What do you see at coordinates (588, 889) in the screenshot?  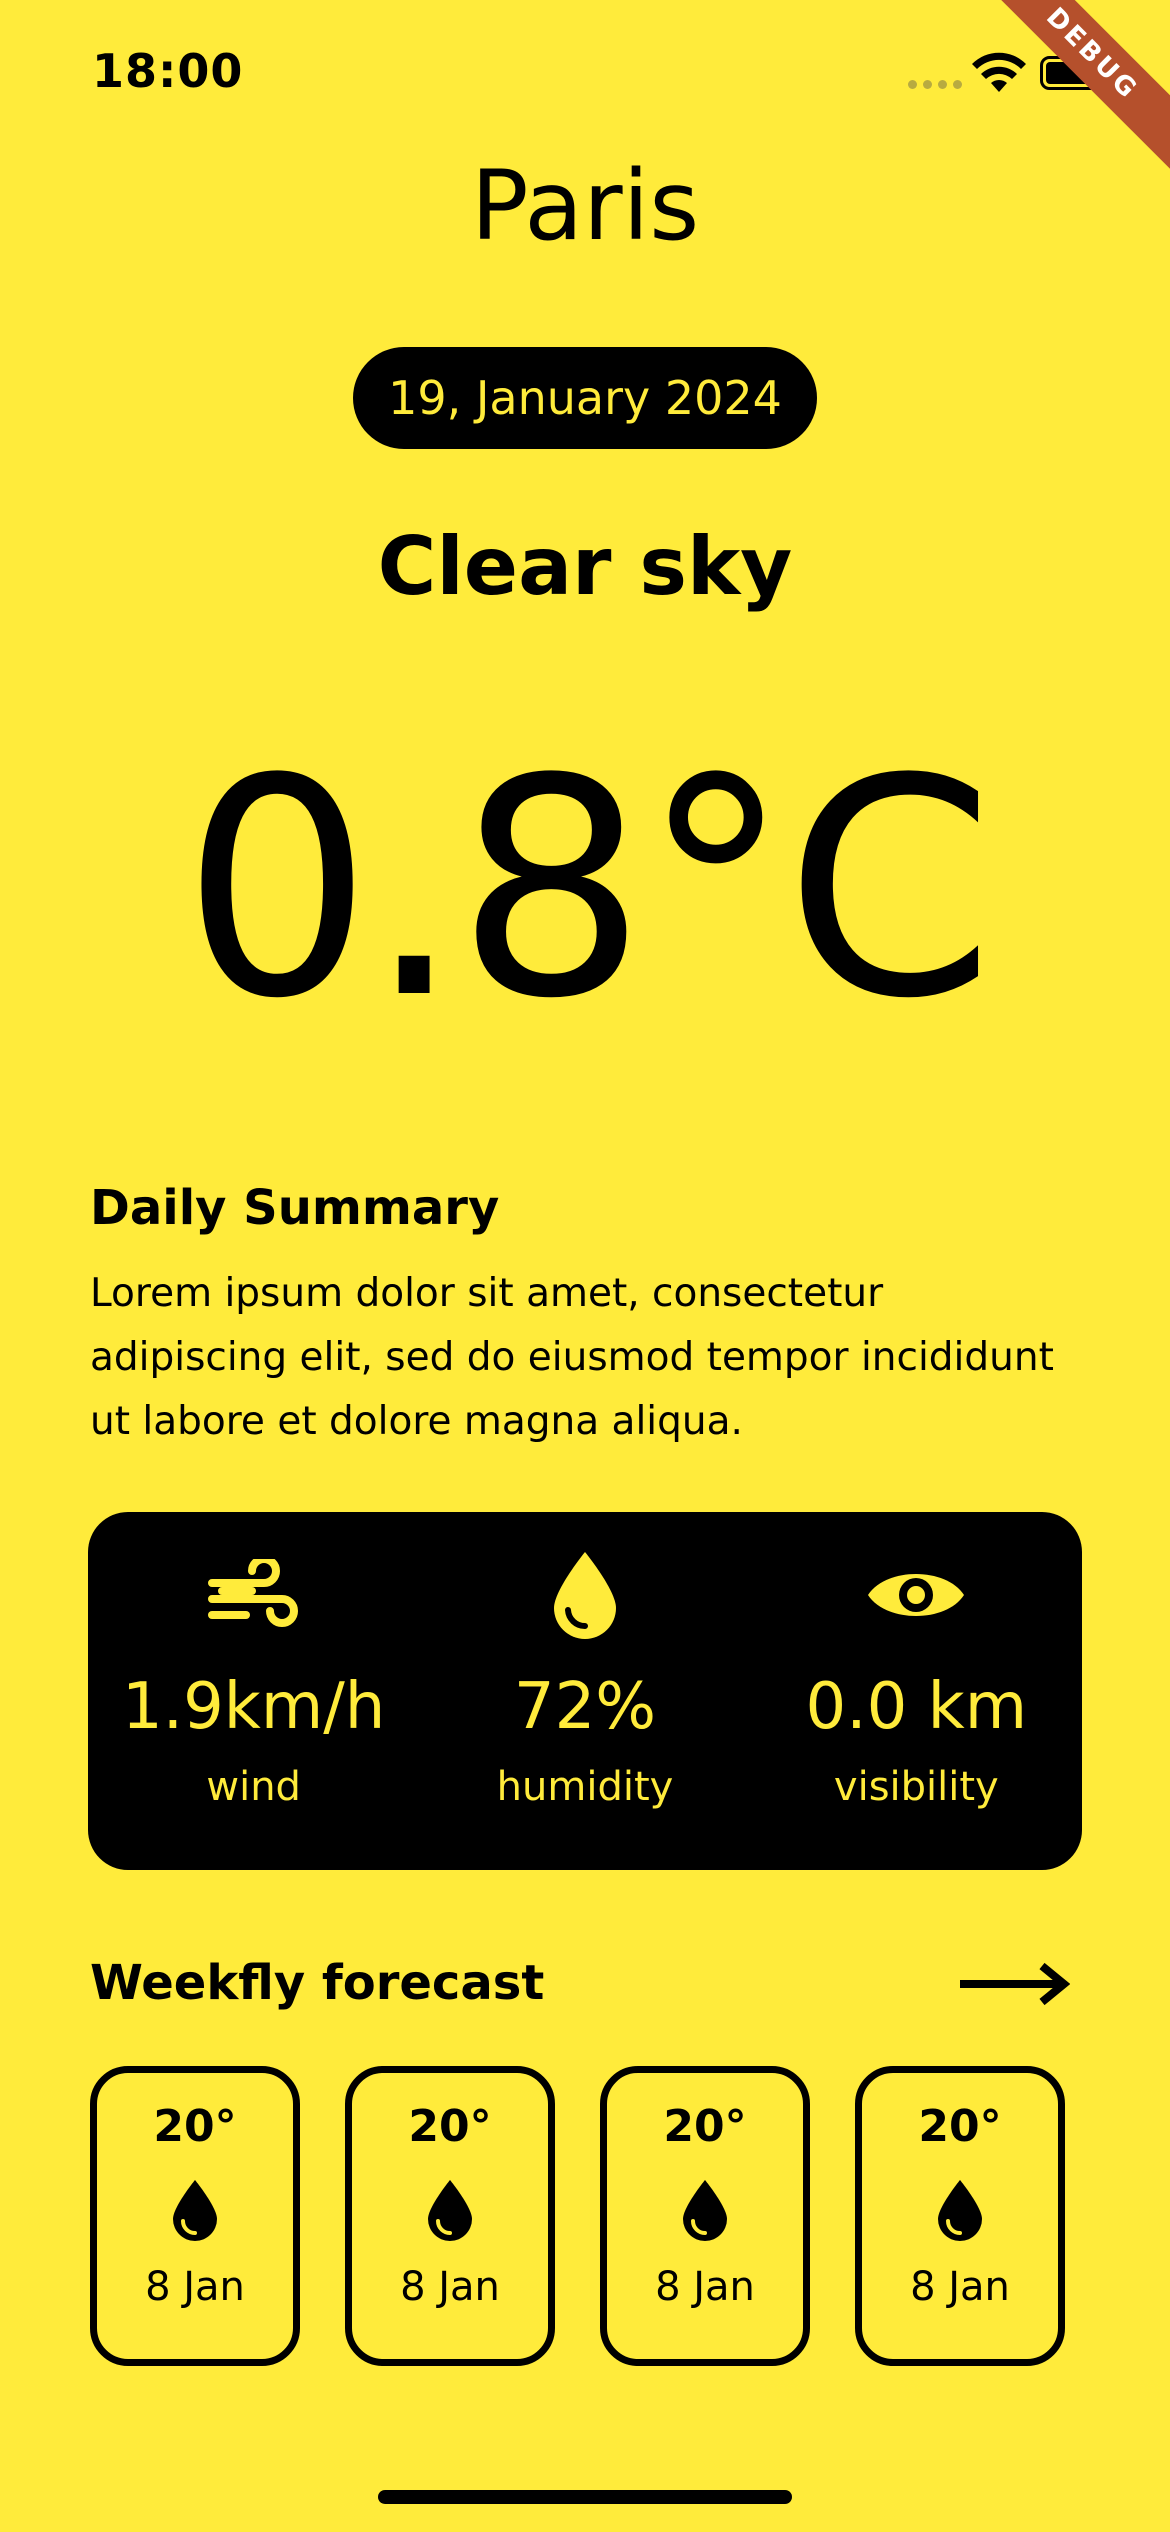 I see `current-temperature: 0.8°C` at bounding box center [588, 889].